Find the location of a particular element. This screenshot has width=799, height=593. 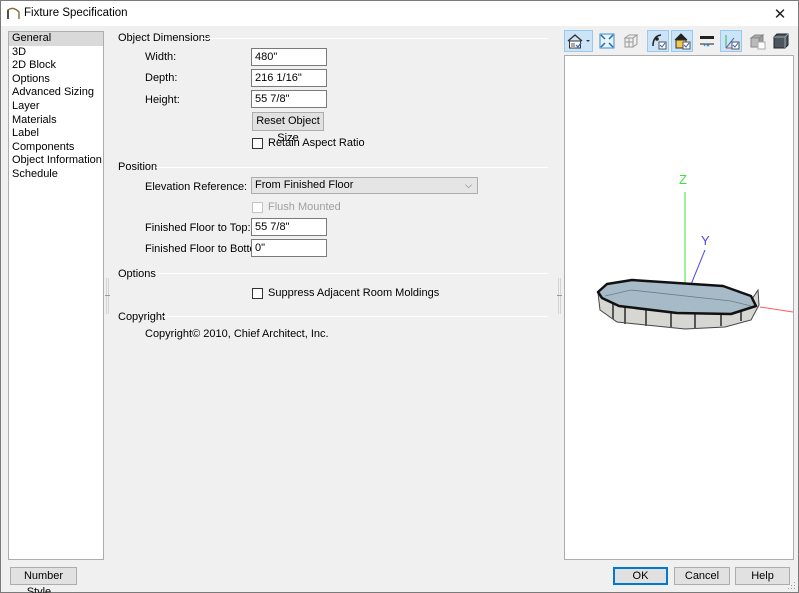

glass-render-icon is located at coordinates (757, 42).